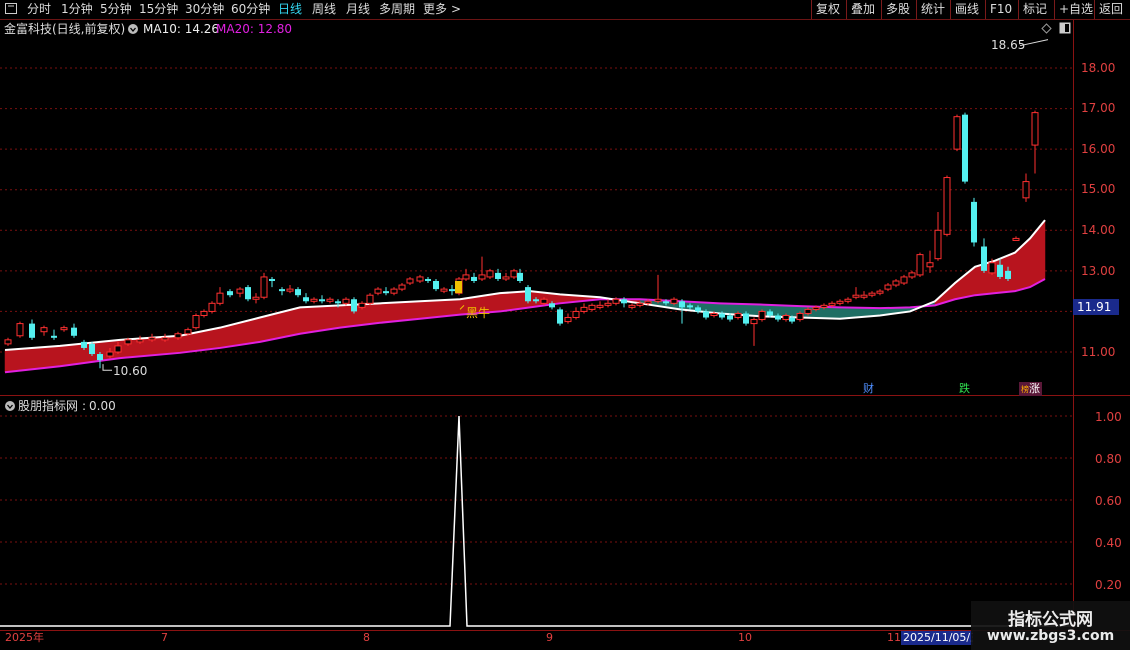  What do you see at coordinates (1098, 68) in the screenshot?
I see `price-tick: 18.00` at bounding box center [1098, 68].